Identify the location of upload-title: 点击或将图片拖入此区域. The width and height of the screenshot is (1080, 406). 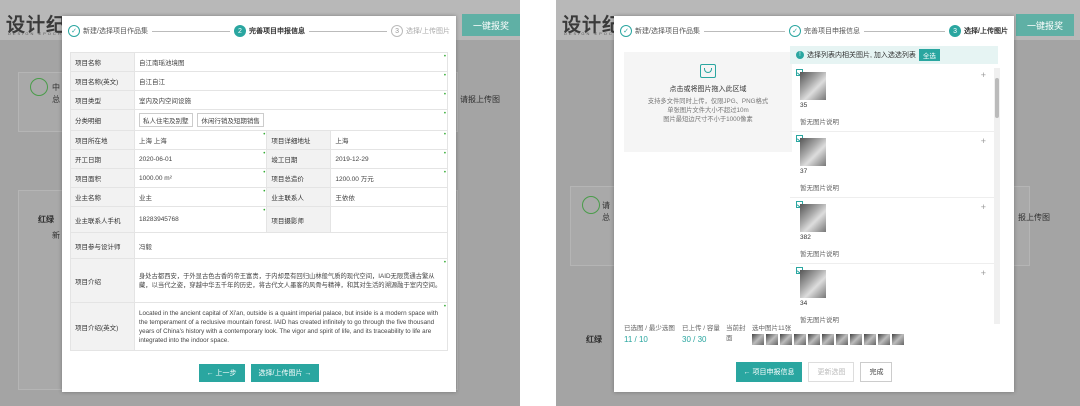
(708, 89).